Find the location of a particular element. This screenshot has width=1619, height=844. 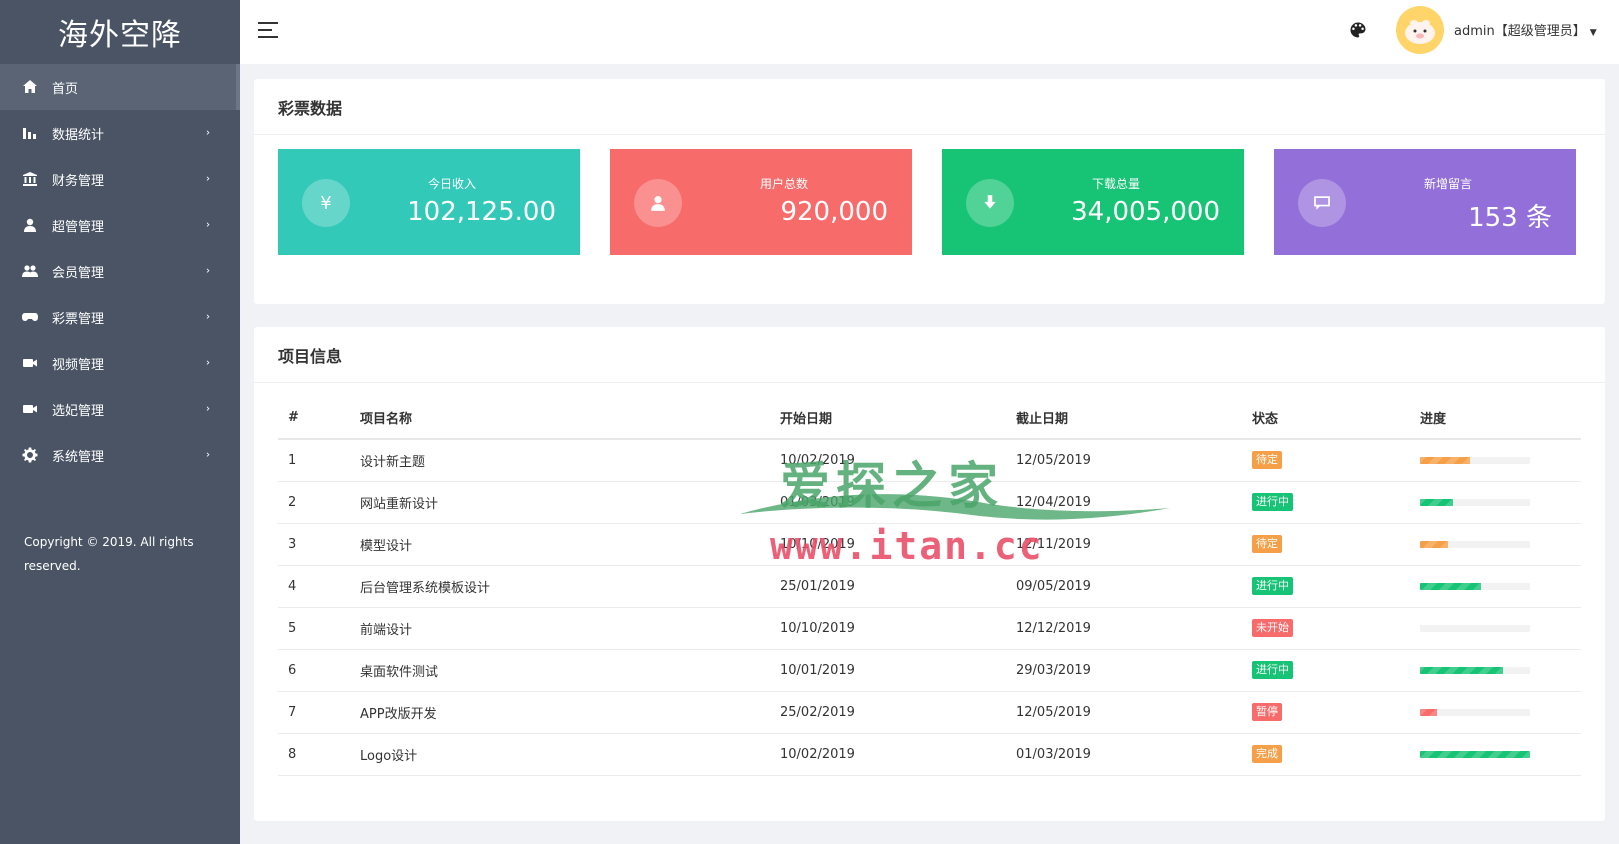

user-menu: admin【超级管理员】 ▼ is located at coordinates (1525, 29).